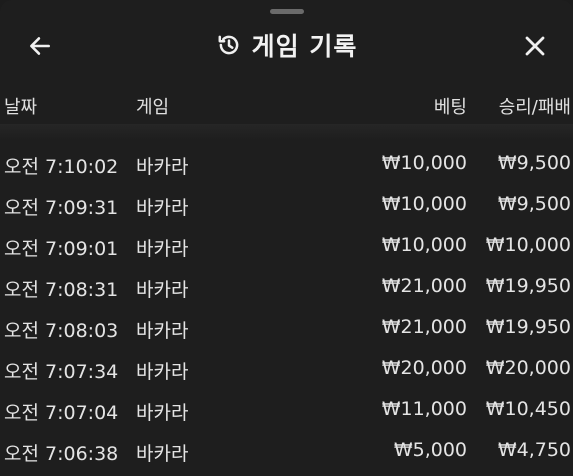  I want to click on column-date: 날짜, so click(21, 107).